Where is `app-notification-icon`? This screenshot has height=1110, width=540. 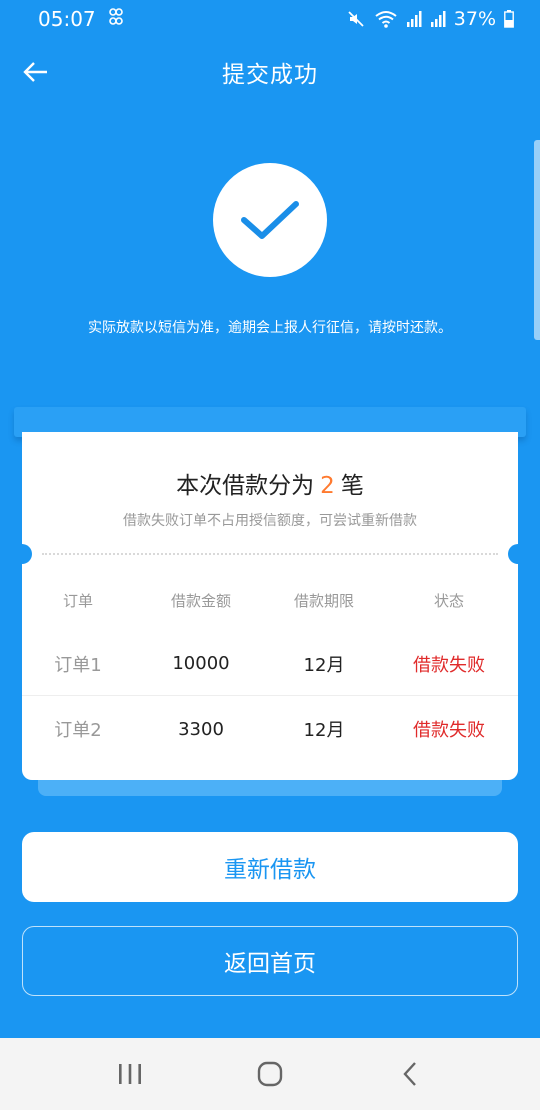
app-notification-icon is located at coordinates (116, 19).